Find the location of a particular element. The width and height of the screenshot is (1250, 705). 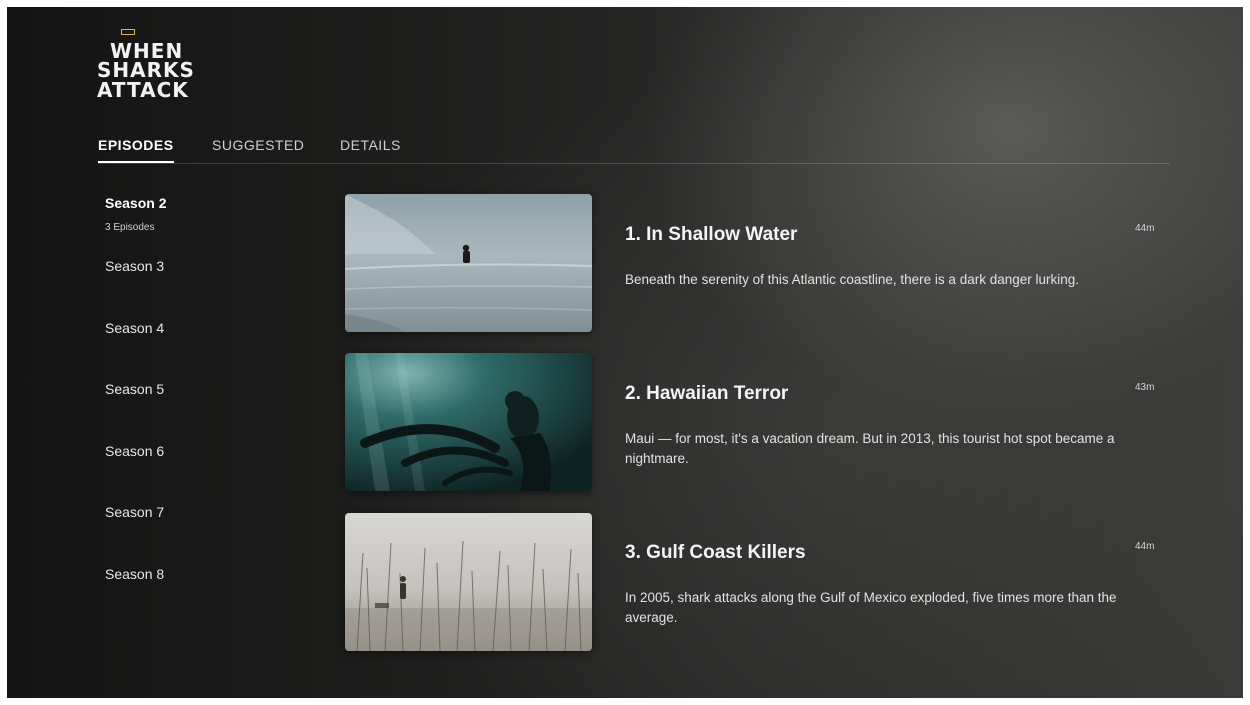

show-logo: WHEN SHARKS ATTACK is located at coordinates (152, 69).